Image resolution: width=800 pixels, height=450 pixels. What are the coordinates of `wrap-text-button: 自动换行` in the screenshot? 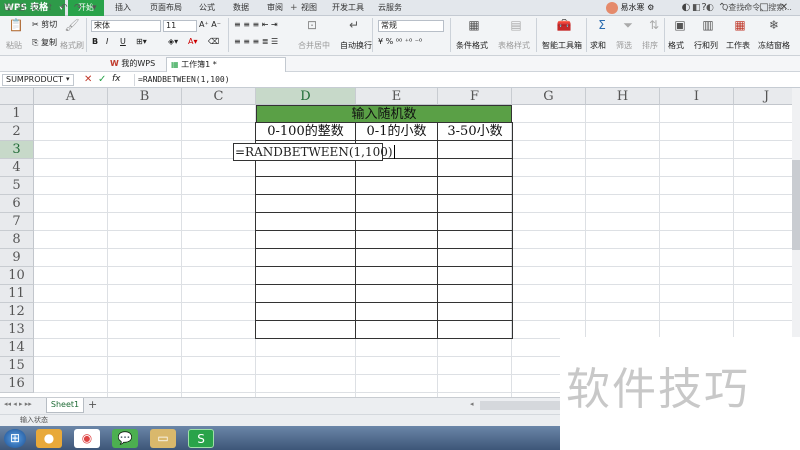 It's located at (356, 46).